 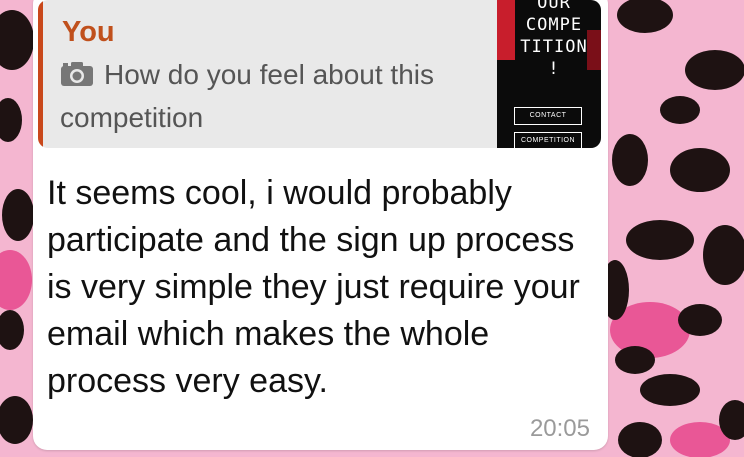 I want to click on thumbnail-title-line: !, so click(x=554, y=69).